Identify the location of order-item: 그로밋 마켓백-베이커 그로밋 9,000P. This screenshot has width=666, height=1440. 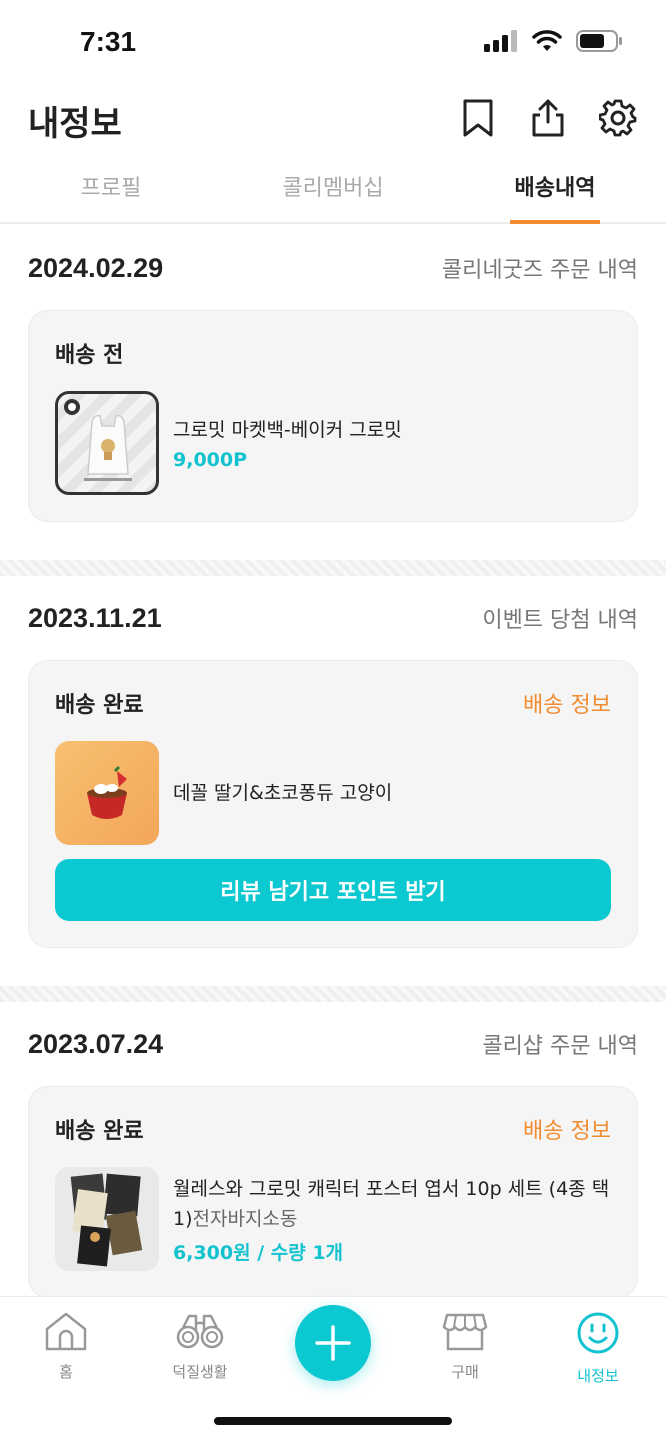
(333, 443).